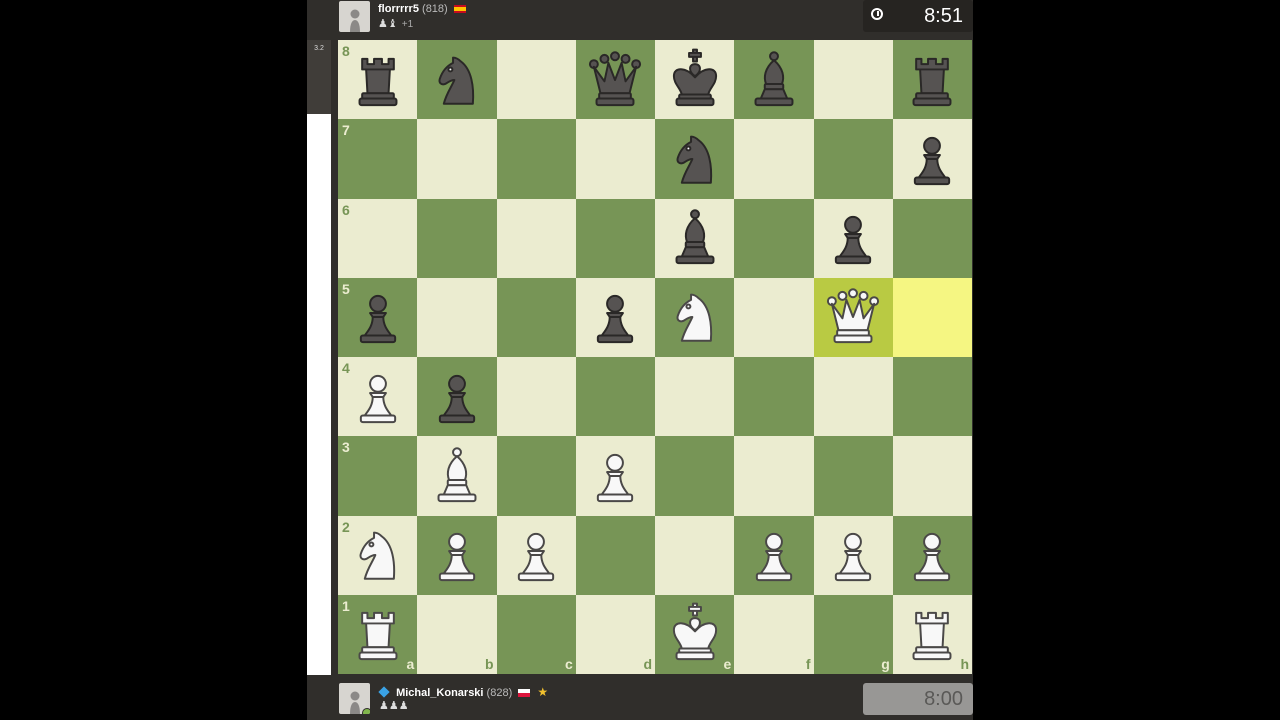  I want to click on square-g2, so click(853, 555).